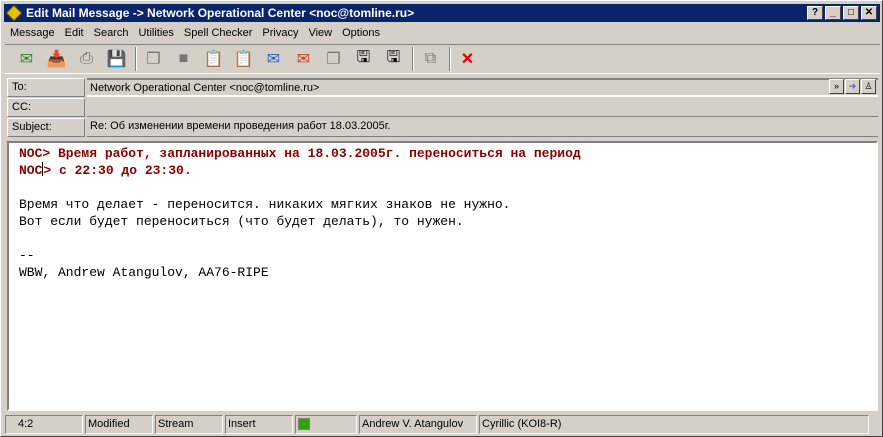 Image resolution: width=883 pixels, height=437 pixels. I want to click on menu-edit: Edit, so click(74, 34).